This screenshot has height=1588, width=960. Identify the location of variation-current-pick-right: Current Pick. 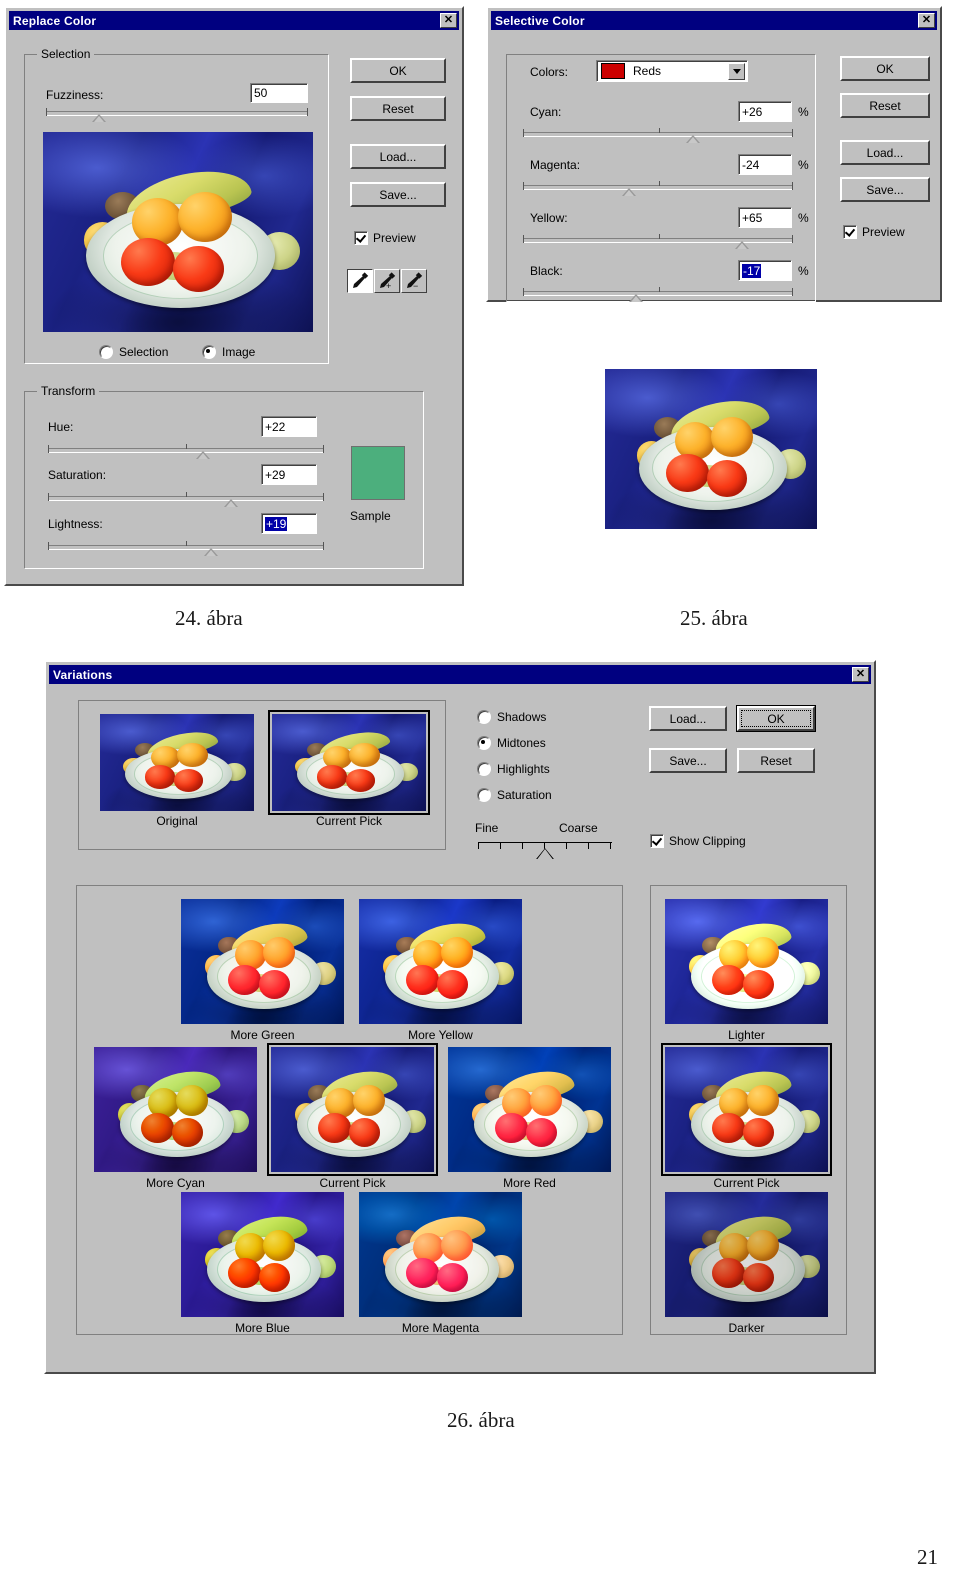
(746, 1116).